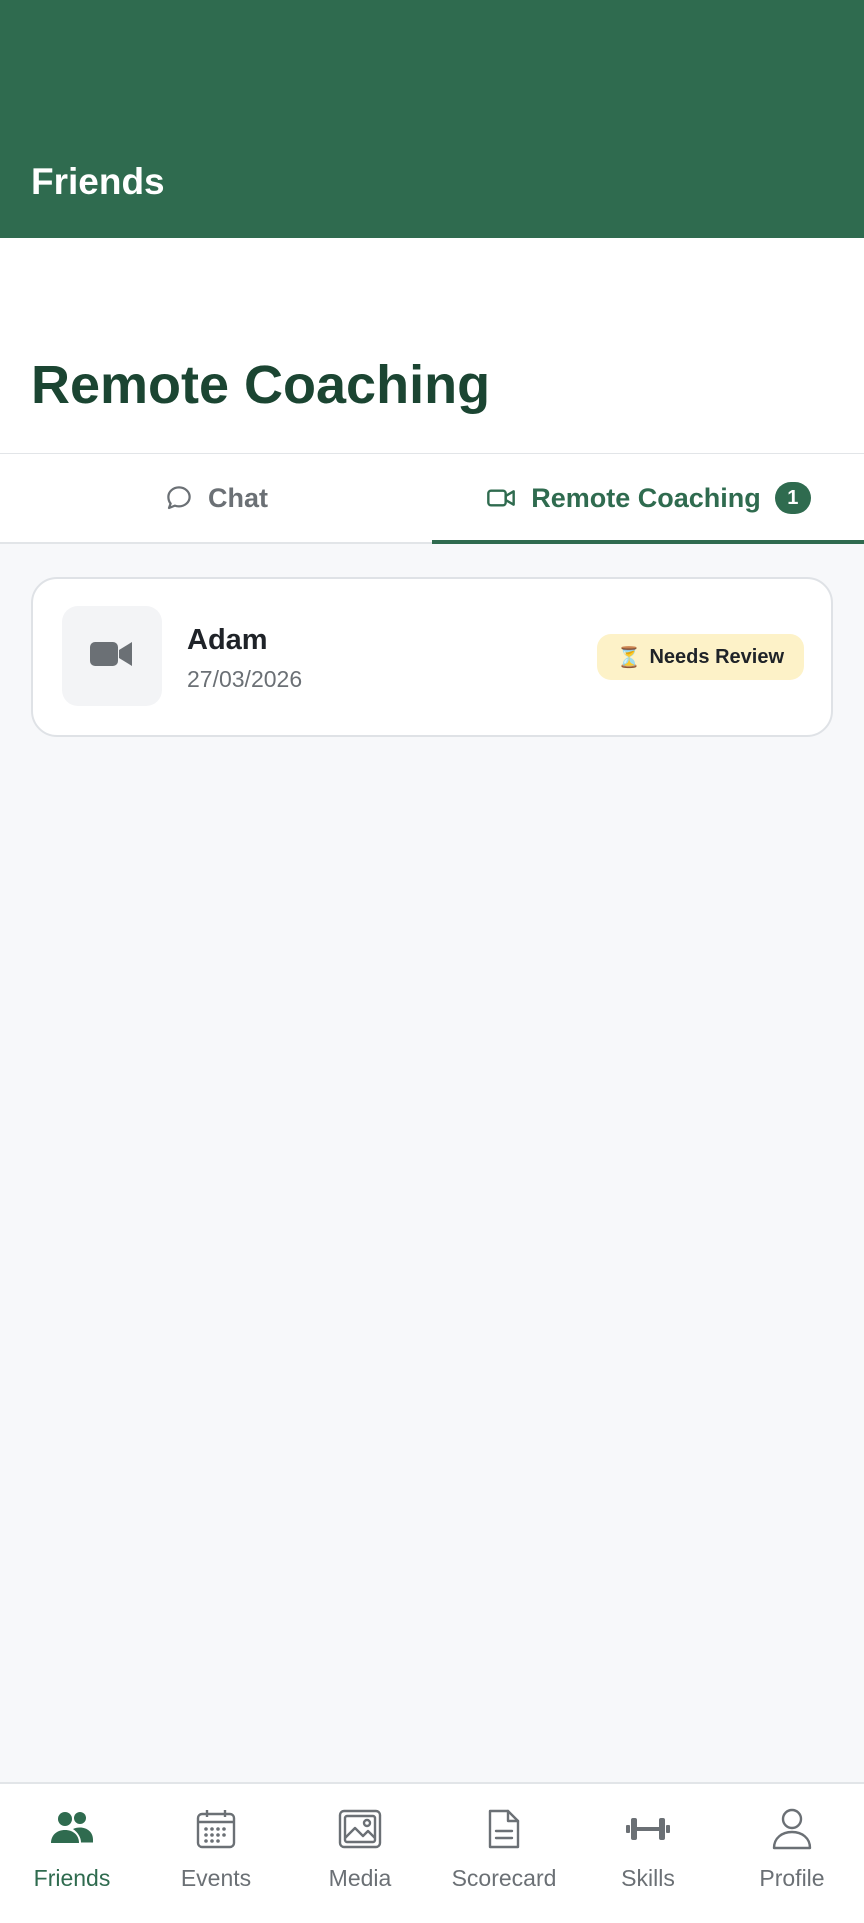 The width and height of the screenshot is (864, 1923). What do you see at coordinates (432, 119) in the screenshot?
I see `app-bar: Friends` at bounding box center [432, 119].